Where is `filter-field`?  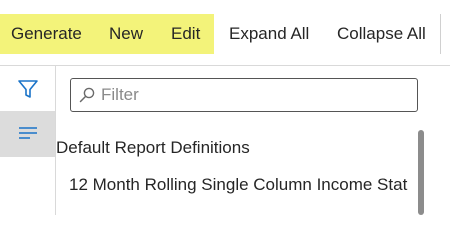 filter-field is located at coordinates (244, 95).